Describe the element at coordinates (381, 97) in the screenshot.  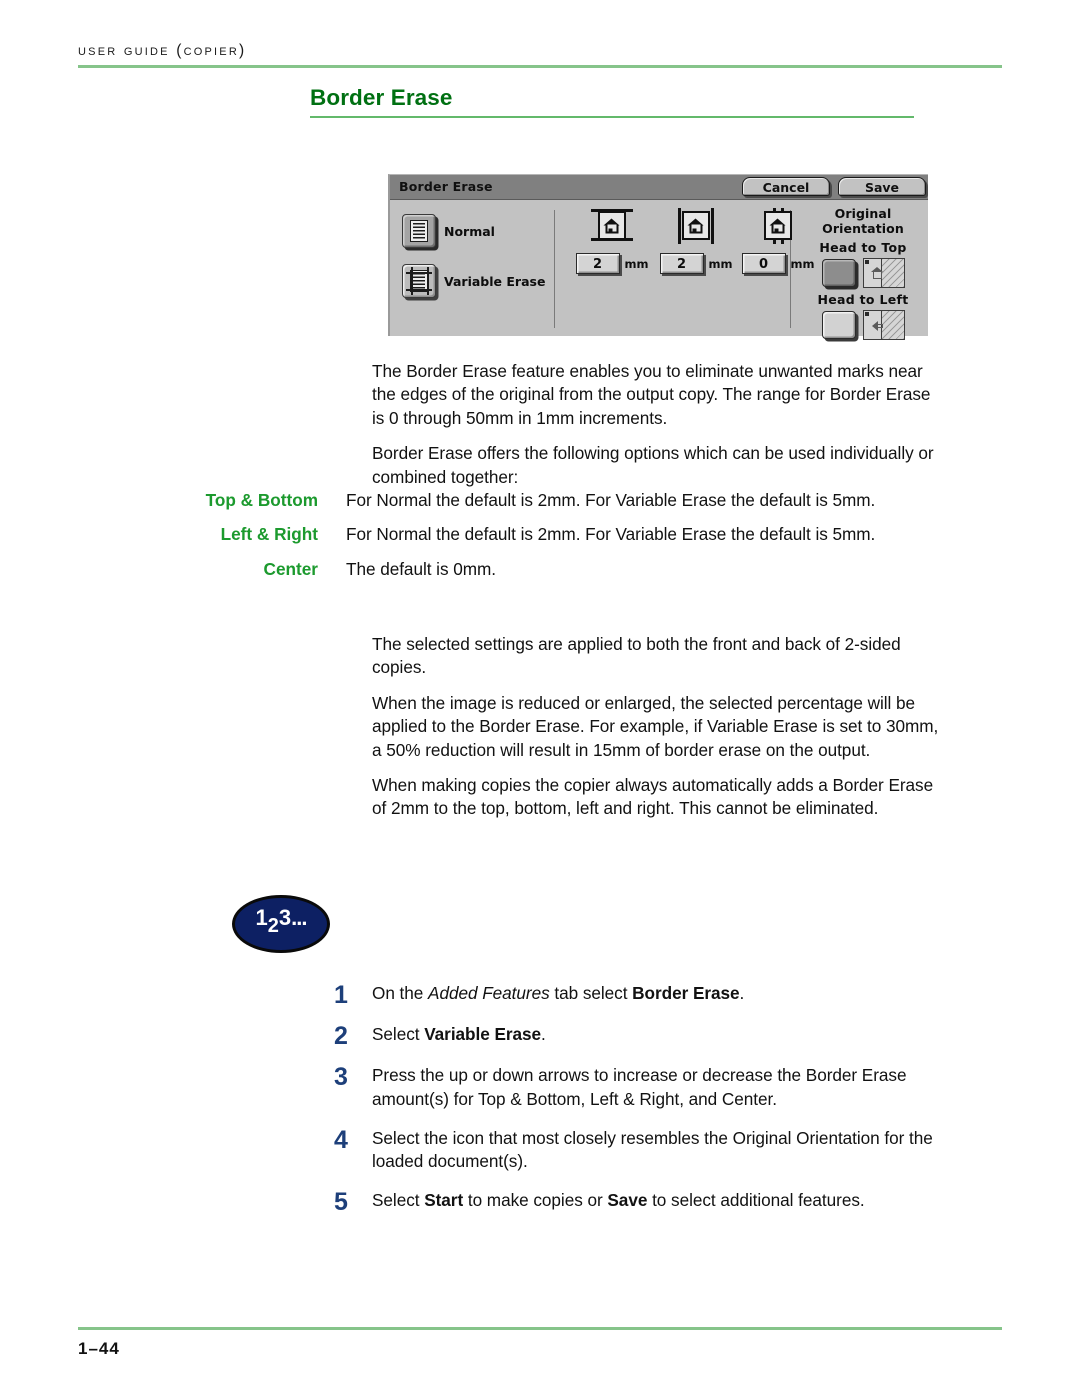
I see `page-title: Border Erase` at that location.